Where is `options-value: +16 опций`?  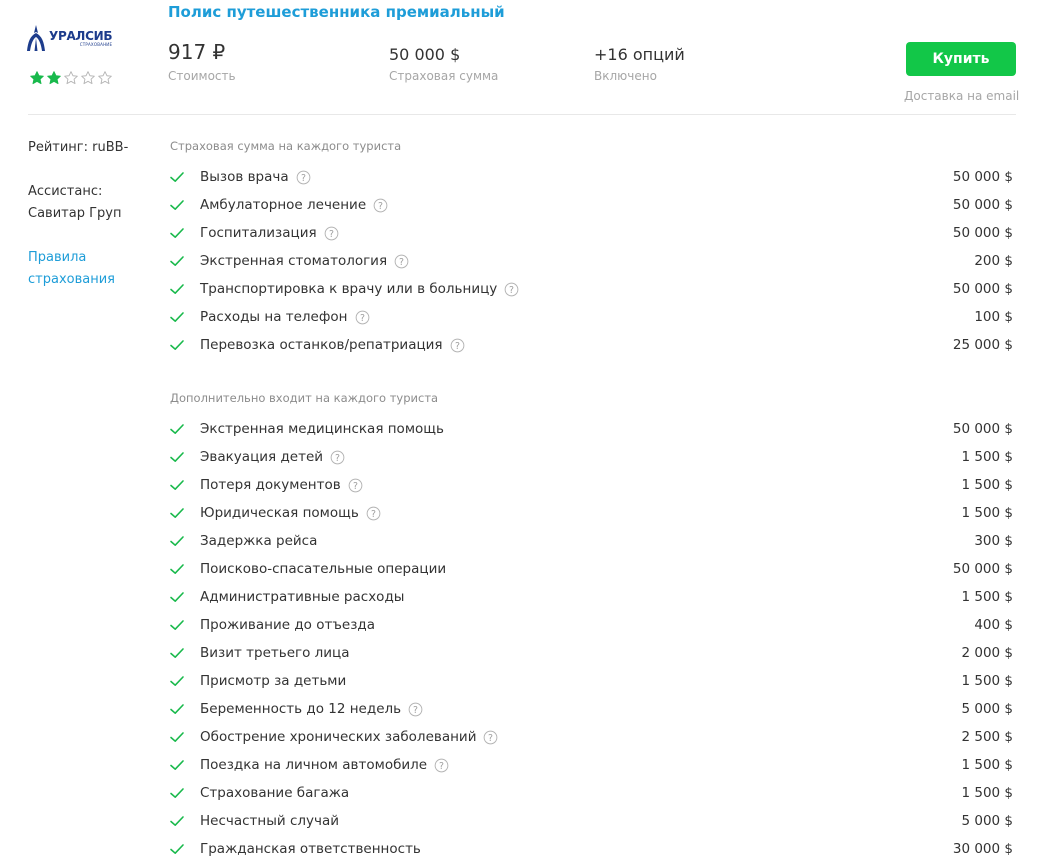
options-value: +16 опций is located at coordinates (639, 54).